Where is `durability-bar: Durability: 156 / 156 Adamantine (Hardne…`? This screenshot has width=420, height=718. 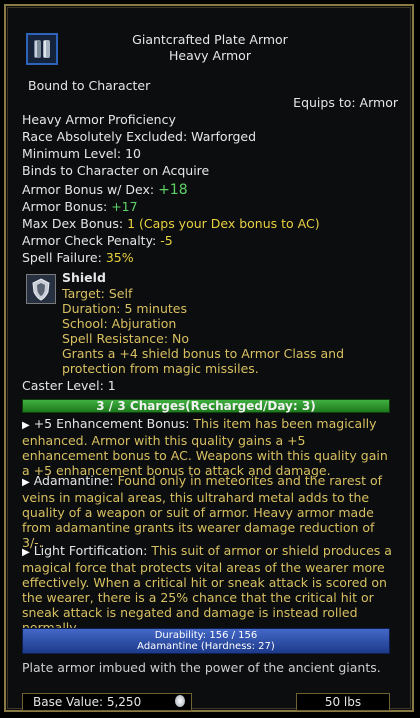 durability-bar: Durability: 156 / 156 Adamantine (Hardne… is located at coordinates (206, 641).